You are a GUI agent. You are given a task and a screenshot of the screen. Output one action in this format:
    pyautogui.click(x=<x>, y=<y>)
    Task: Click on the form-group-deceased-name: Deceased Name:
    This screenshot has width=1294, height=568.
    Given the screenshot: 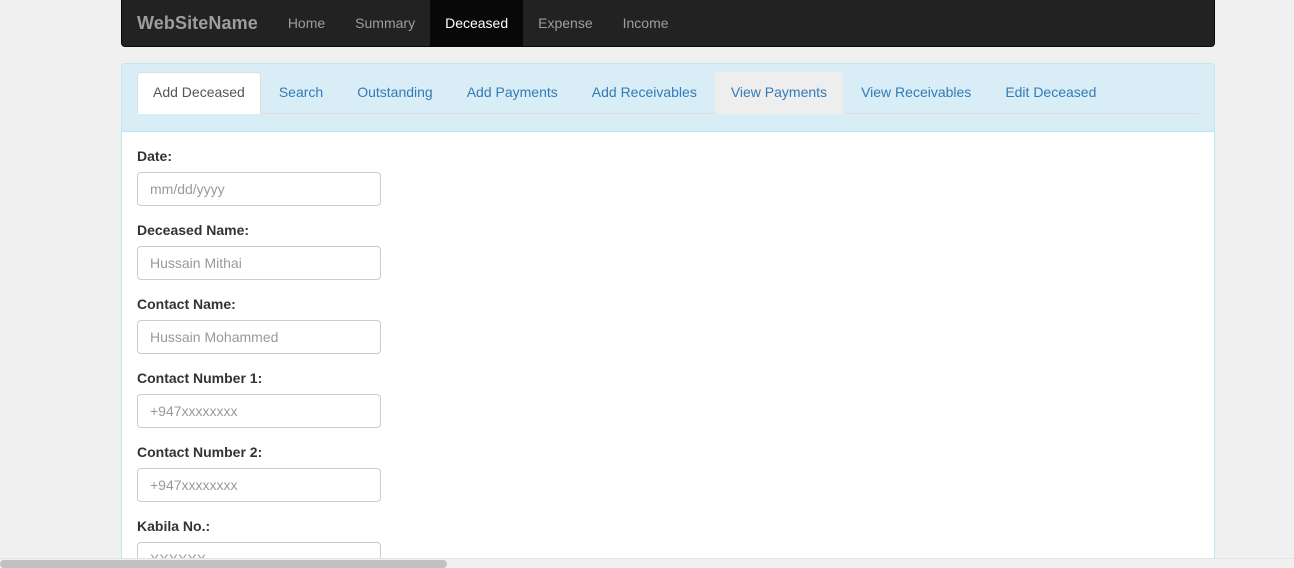 What is the action you would take?
    pyautogui.click(x=668, y=250)
    